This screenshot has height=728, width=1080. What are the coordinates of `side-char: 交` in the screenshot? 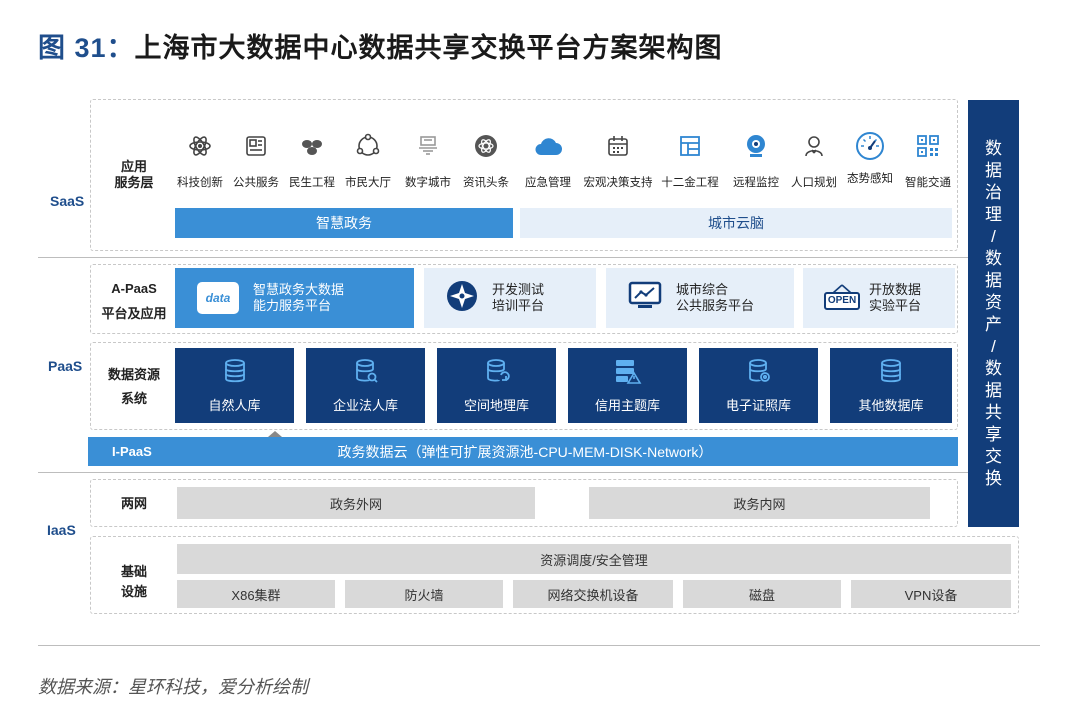 It's located at (993, 456).